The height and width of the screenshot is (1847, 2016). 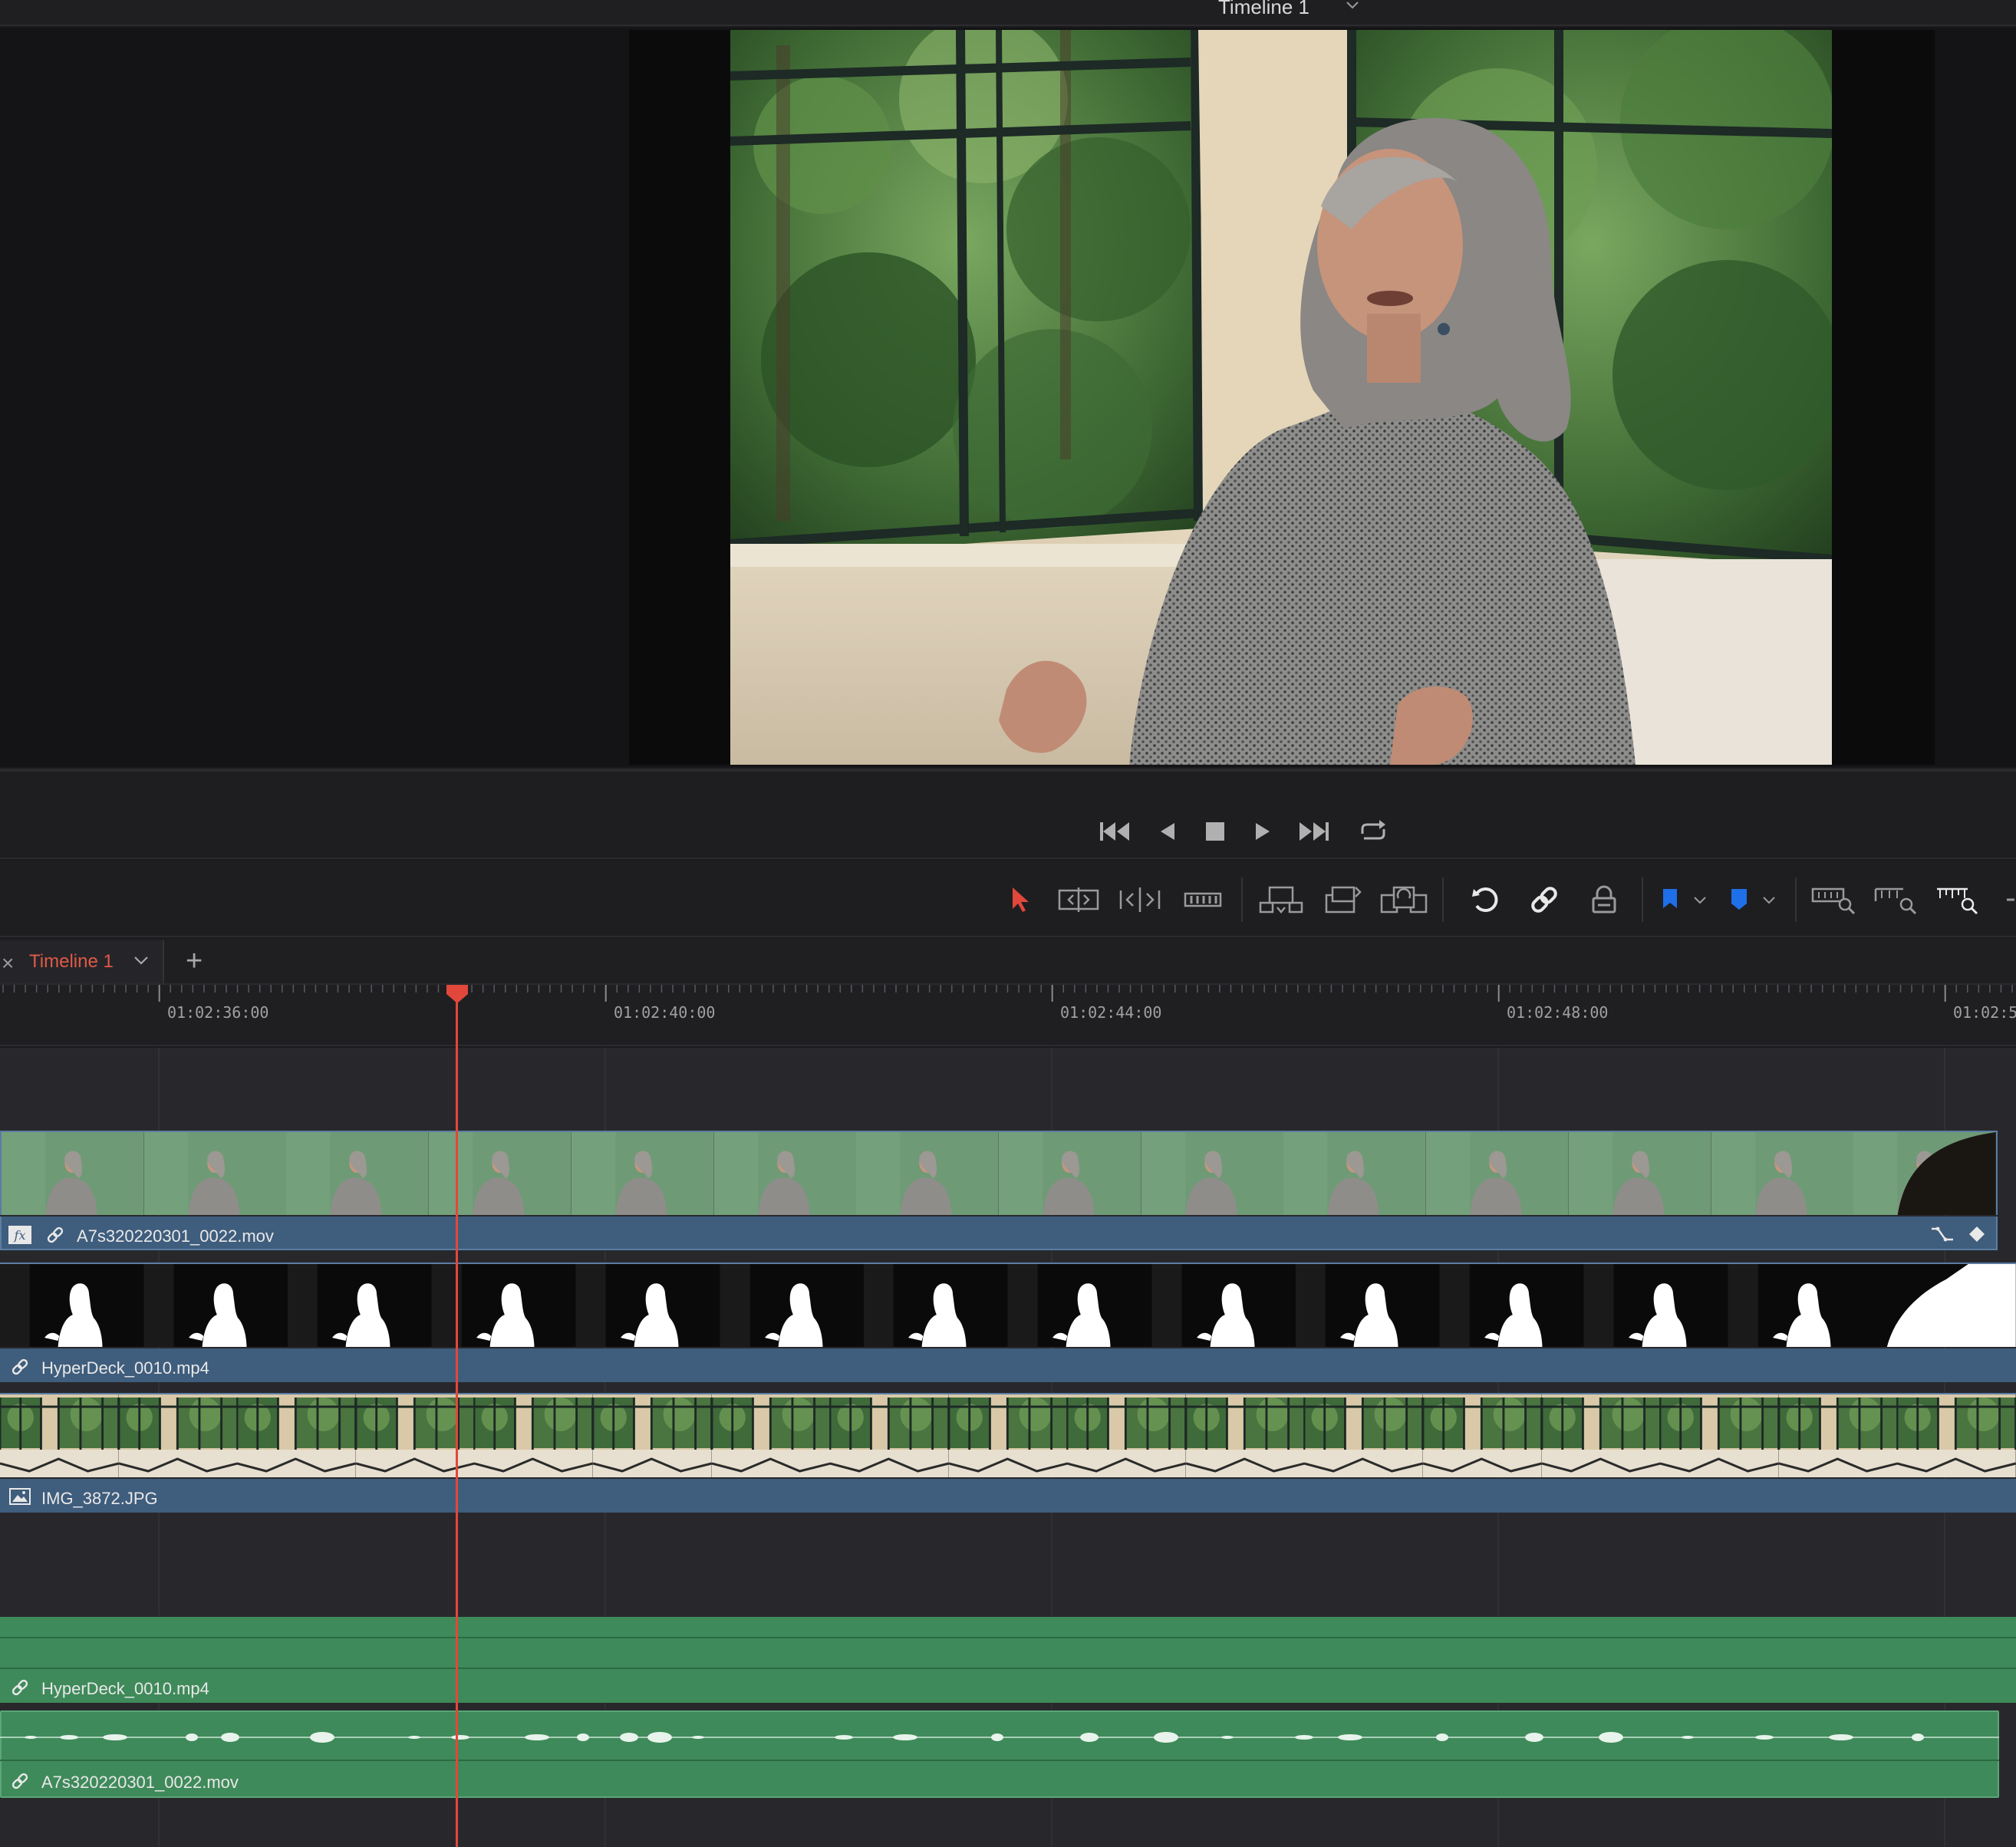 What do you see at coordinates (457, 994) in the screenshot?
I see `playhead-handle-icon` at bounding box center [457, 994].